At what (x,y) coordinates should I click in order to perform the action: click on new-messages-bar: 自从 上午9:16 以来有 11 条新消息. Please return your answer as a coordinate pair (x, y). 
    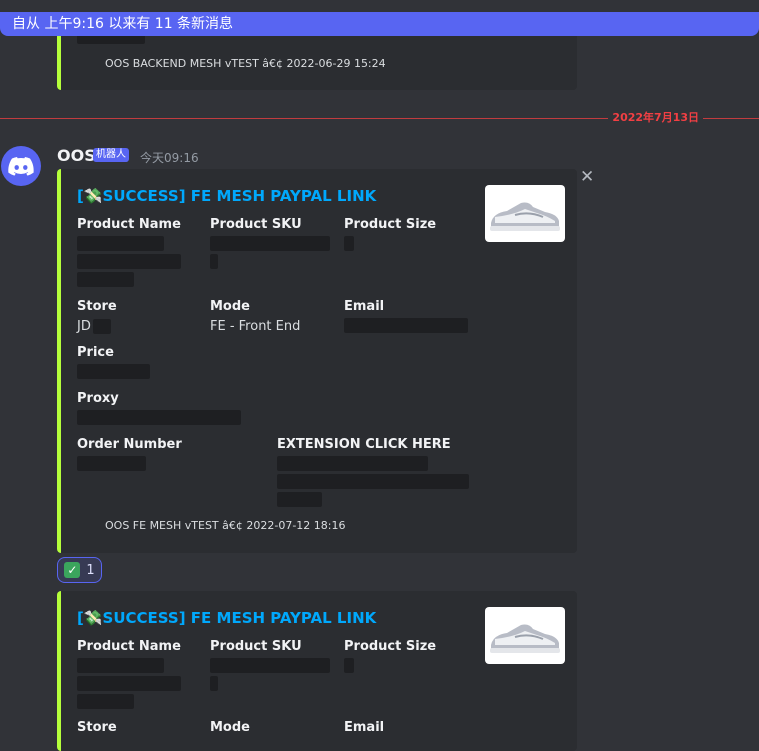
    Looking at the image, I should click on (379, 24).